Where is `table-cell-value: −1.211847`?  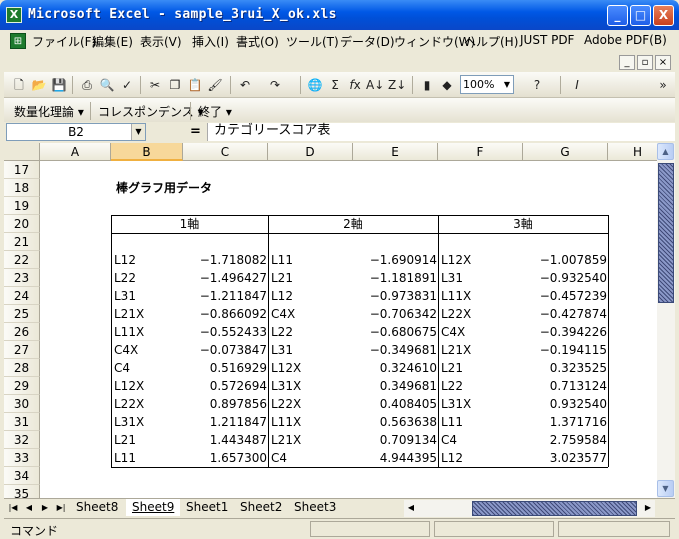 table-cell-value: −1.211847 is located at coordinates (217, 296).